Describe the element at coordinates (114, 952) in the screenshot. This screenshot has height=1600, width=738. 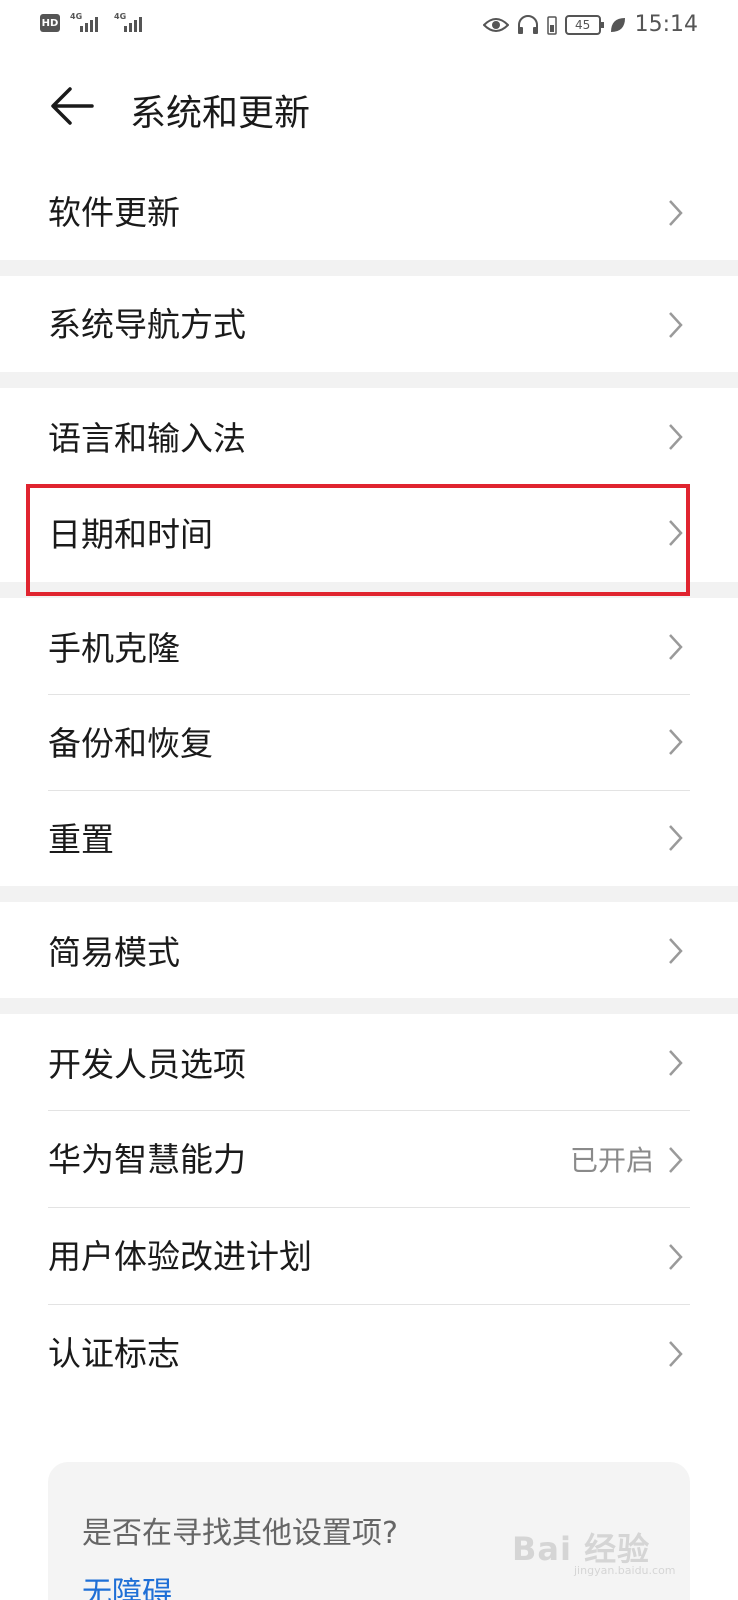
I see `row-label: 简易模式` at that location.